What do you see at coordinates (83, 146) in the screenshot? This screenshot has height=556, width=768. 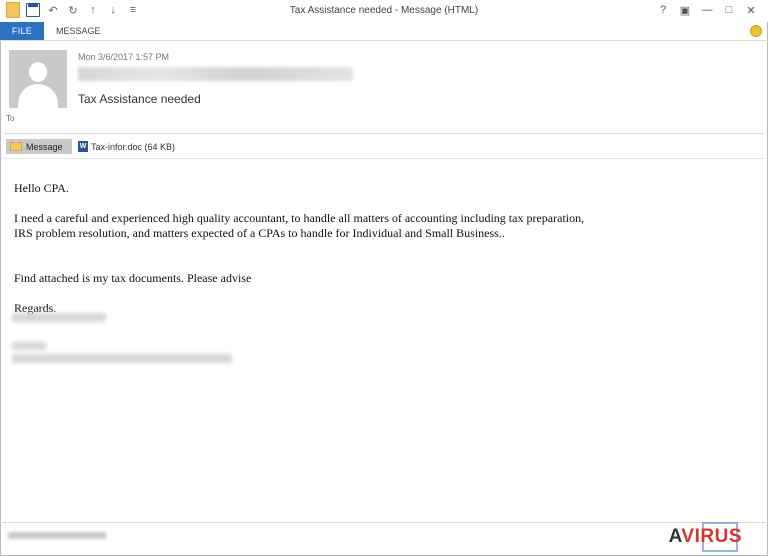 I see `word-document-icon: W` at bounding box center [83, 146].